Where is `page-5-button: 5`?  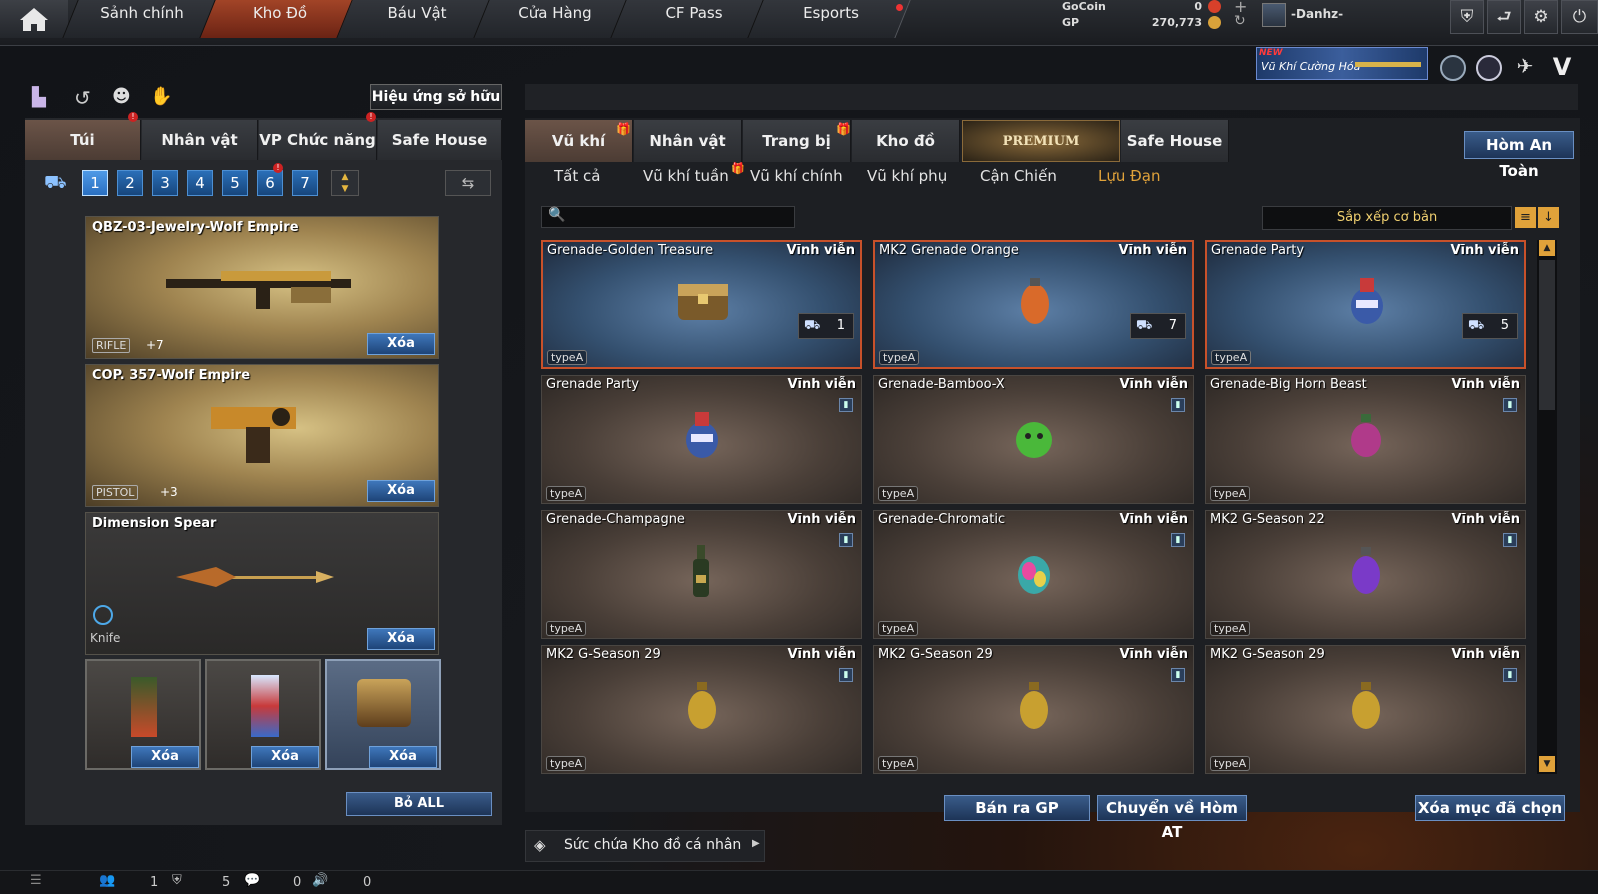
page-5-button: 5 is located at coordinates (235, 183).